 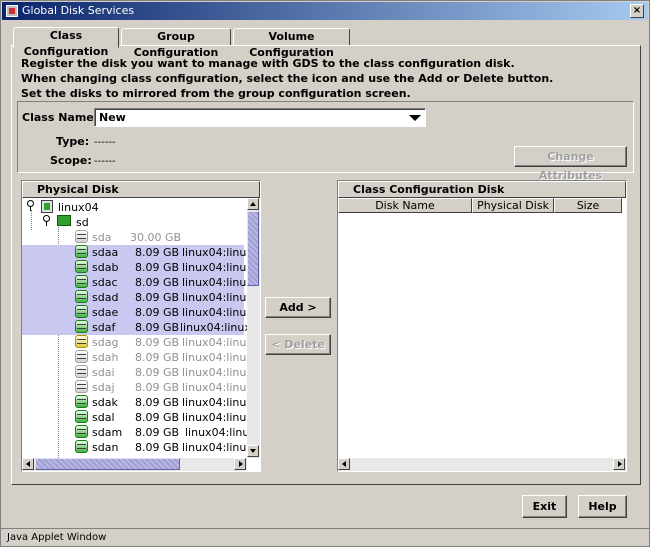 I want to click on type-value: ------, so click(x=105, y=142).